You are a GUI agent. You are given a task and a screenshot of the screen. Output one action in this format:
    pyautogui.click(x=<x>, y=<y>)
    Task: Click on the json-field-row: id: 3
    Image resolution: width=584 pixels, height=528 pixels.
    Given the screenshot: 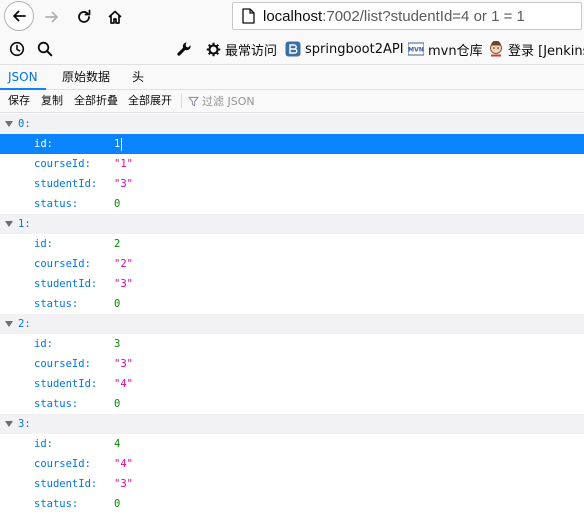 What is the action you would take?
    pyautogui.click(x=292, y=344)
    